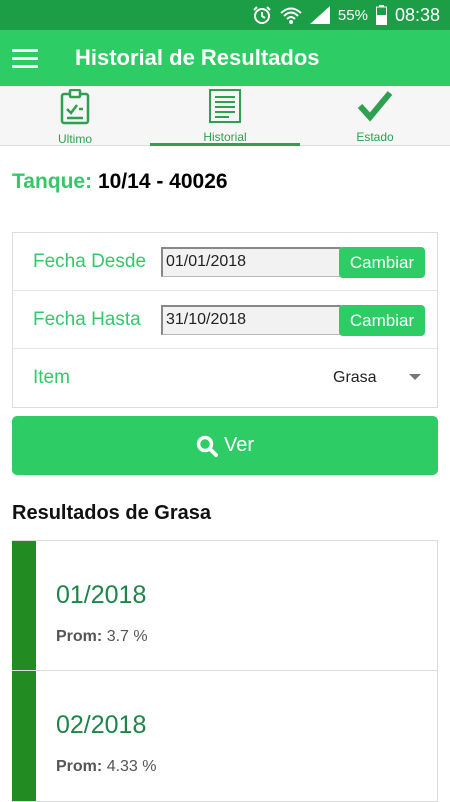 This screenshot has width=450, height=802. Describe the element at coordinates (375, 108) in the screenshot. I see `checkmark-icon` at that location.